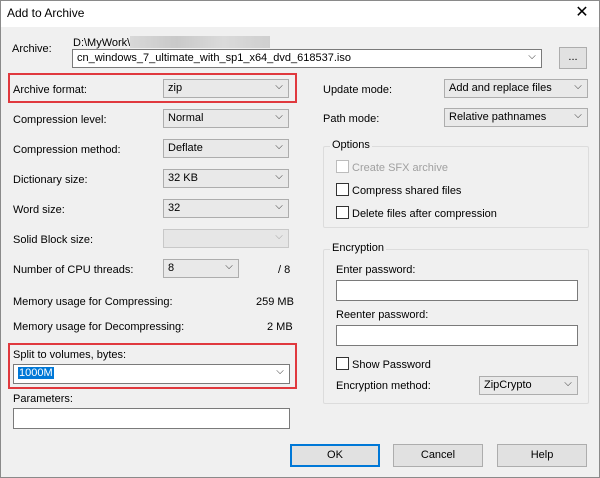  I want to click on close-icon: ✕, so click(582, 14).